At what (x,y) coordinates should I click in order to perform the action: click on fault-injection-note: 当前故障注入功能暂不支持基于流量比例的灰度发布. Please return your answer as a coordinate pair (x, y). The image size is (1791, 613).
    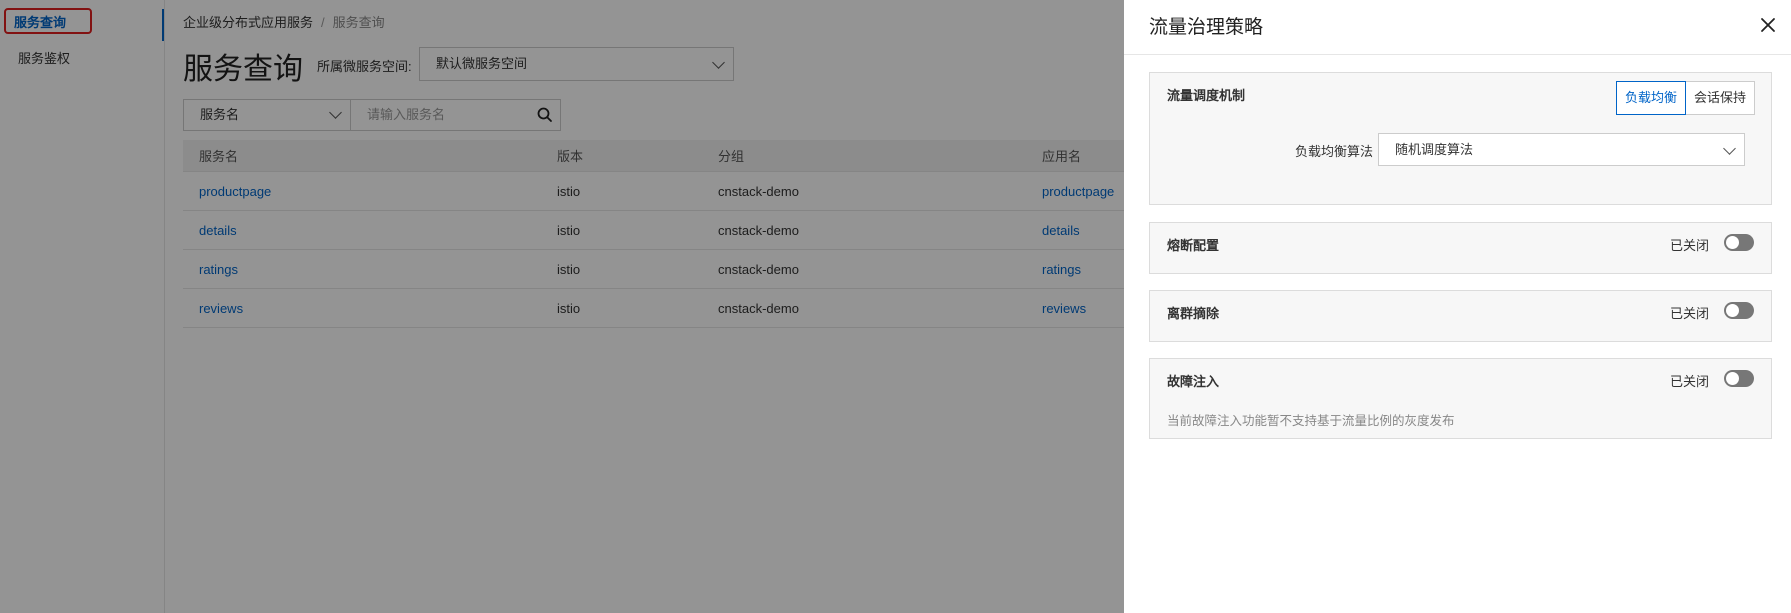
    Looking at the image, I should click on (1311, 421).